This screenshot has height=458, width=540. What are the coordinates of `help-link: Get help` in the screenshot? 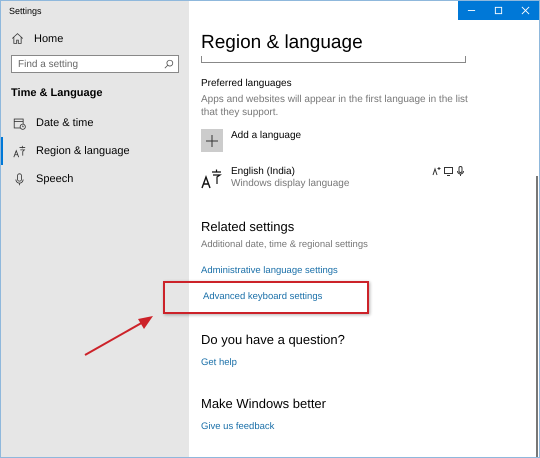 It's located at (219, 362).